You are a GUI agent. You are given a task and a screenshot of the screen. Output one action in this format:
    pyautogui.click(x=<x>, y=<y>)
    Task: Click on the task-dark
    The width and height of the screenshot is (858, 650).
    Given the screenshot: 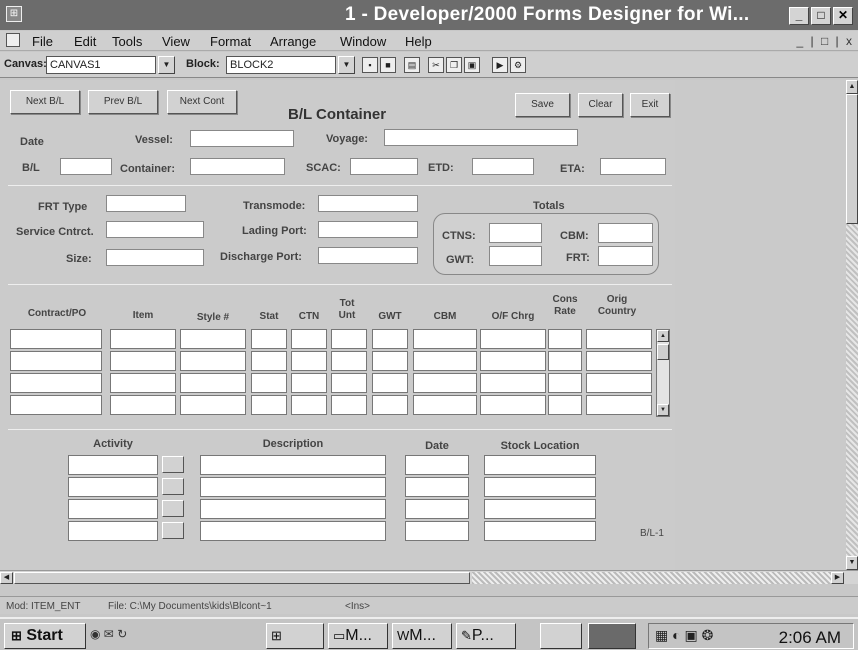 What is the action you would take?
    pyautogui.click(x=612, y=636)
    